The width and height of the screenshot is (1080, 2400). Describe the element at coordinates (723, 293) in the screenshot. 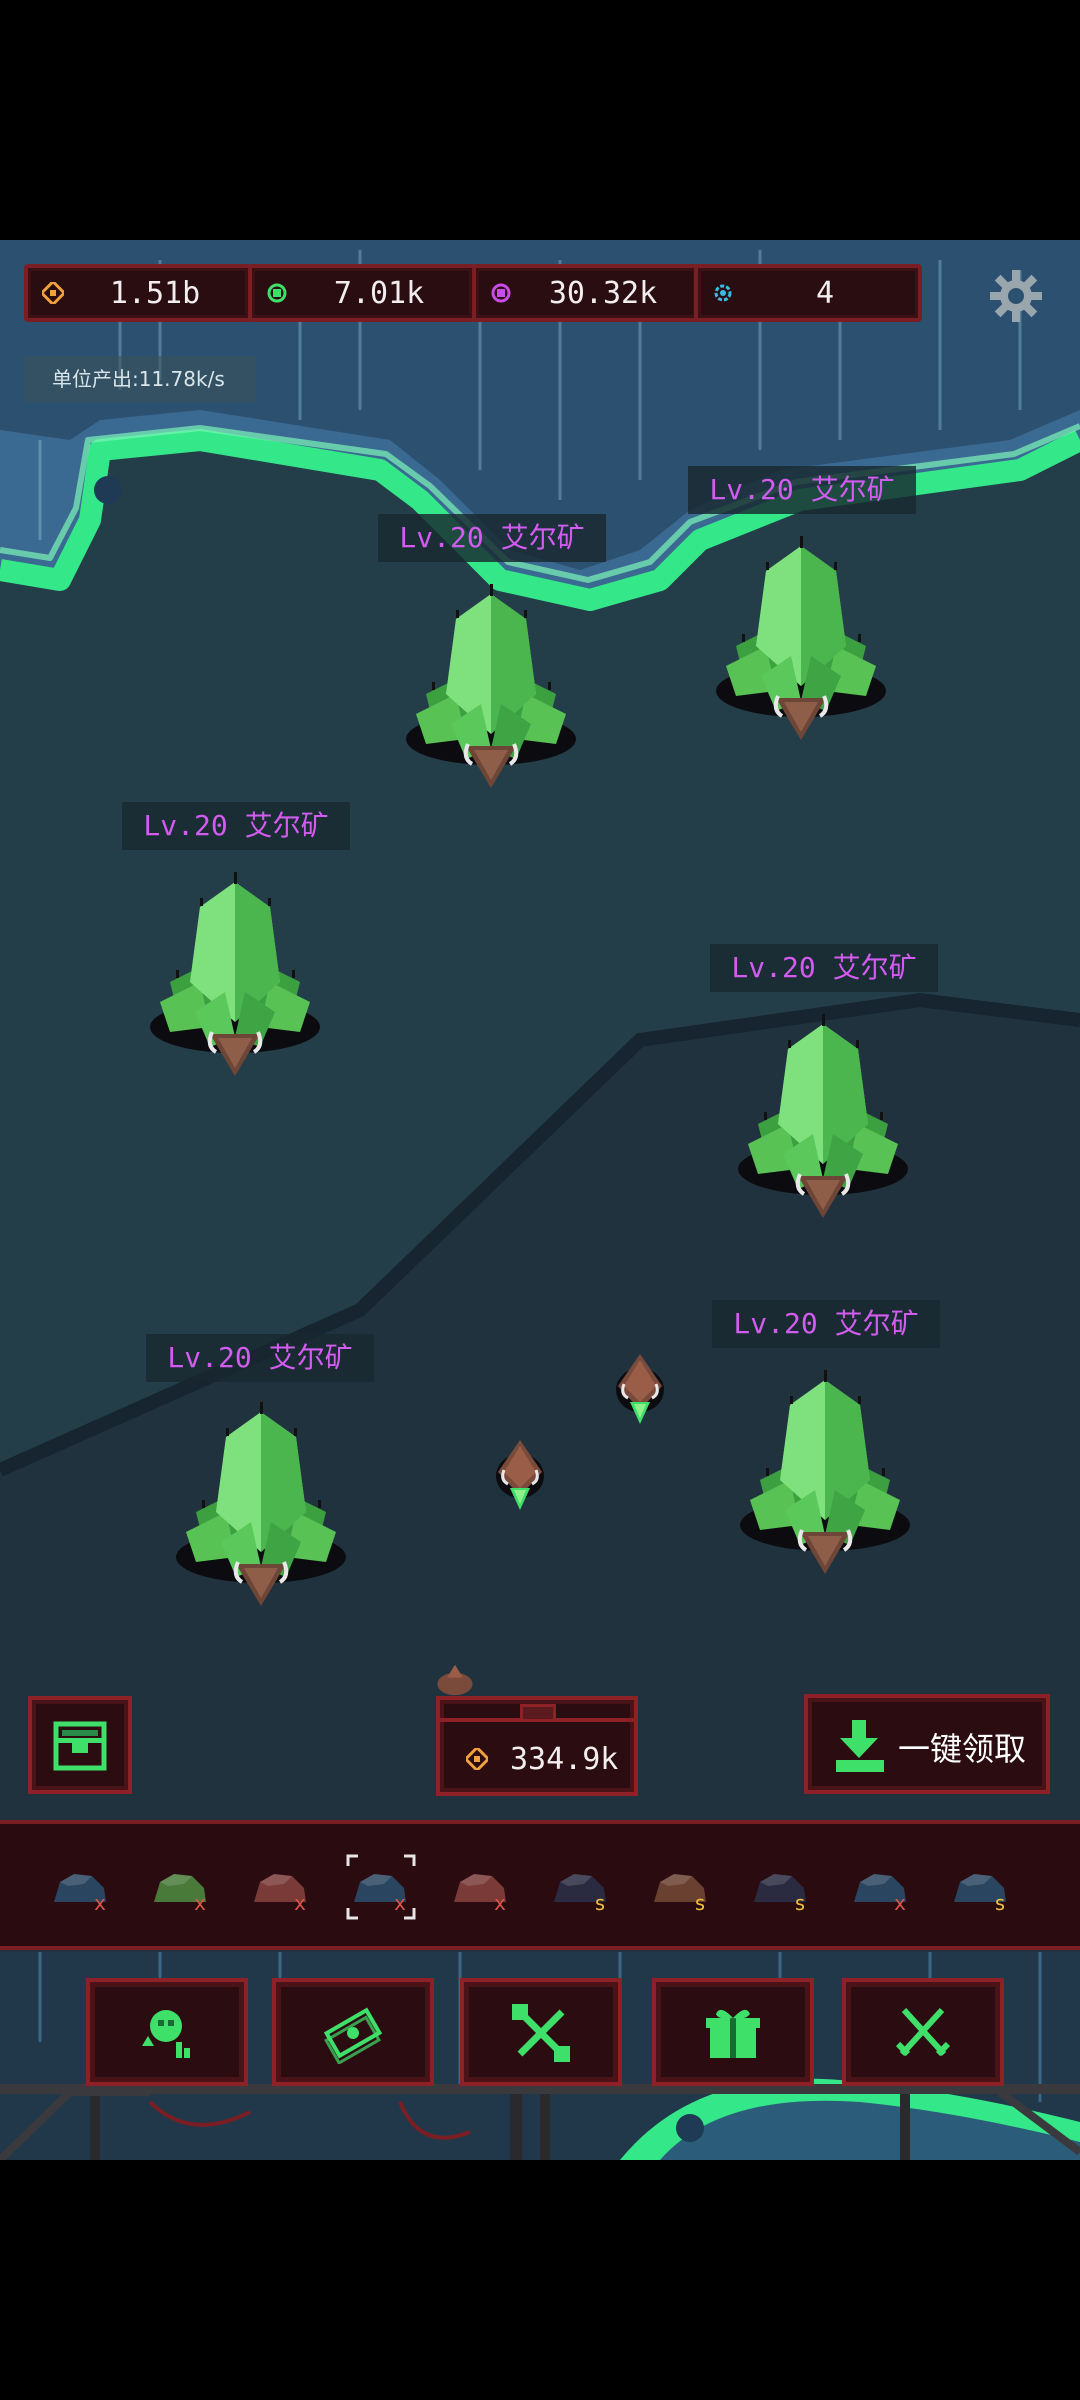

I see `blue-gear-icon` at that location.